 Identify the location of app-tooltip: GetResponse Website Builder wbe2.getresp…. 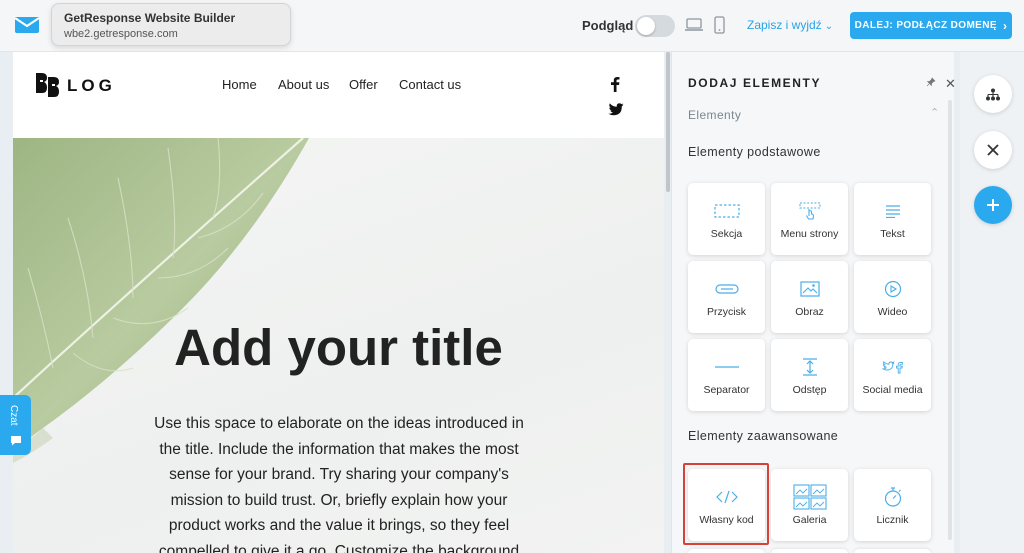
(171, 24).